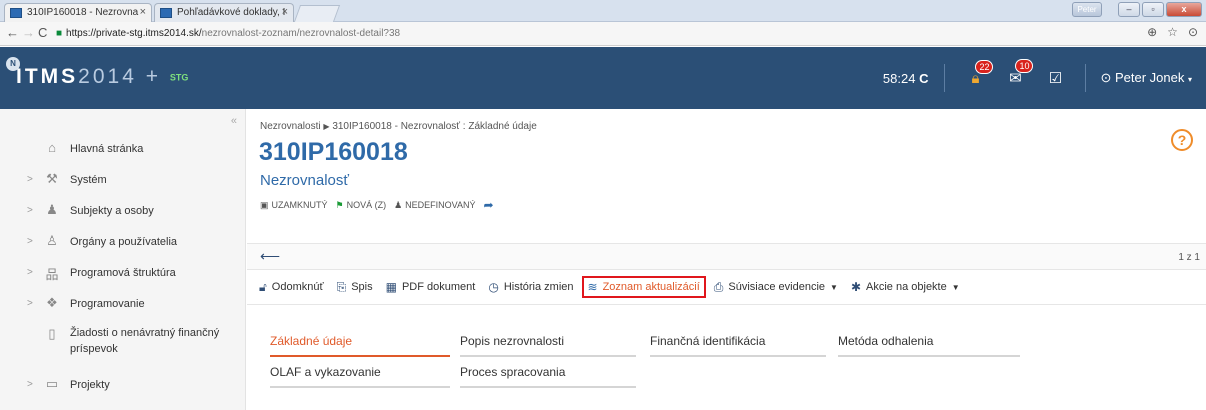 The image size is (1206, 410). What do you see at coordinates (360, 343) in the screenshot?
I see `tab-basic-data: Základné údaje` at bounding box center [360, 343].